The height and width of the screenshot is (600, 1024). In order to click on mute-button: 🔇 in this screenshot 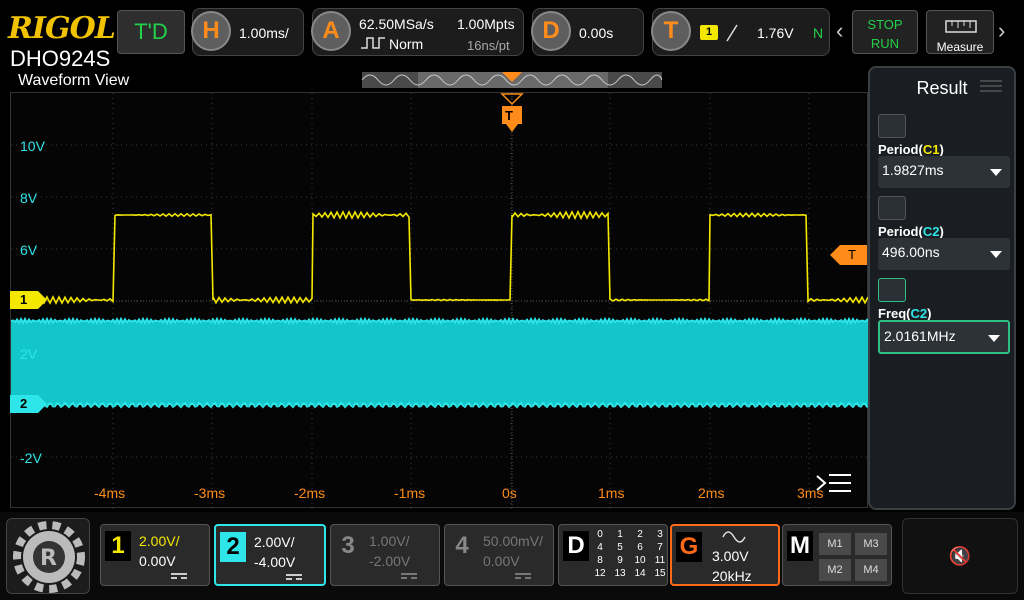, I will do `click(960, 556)`.